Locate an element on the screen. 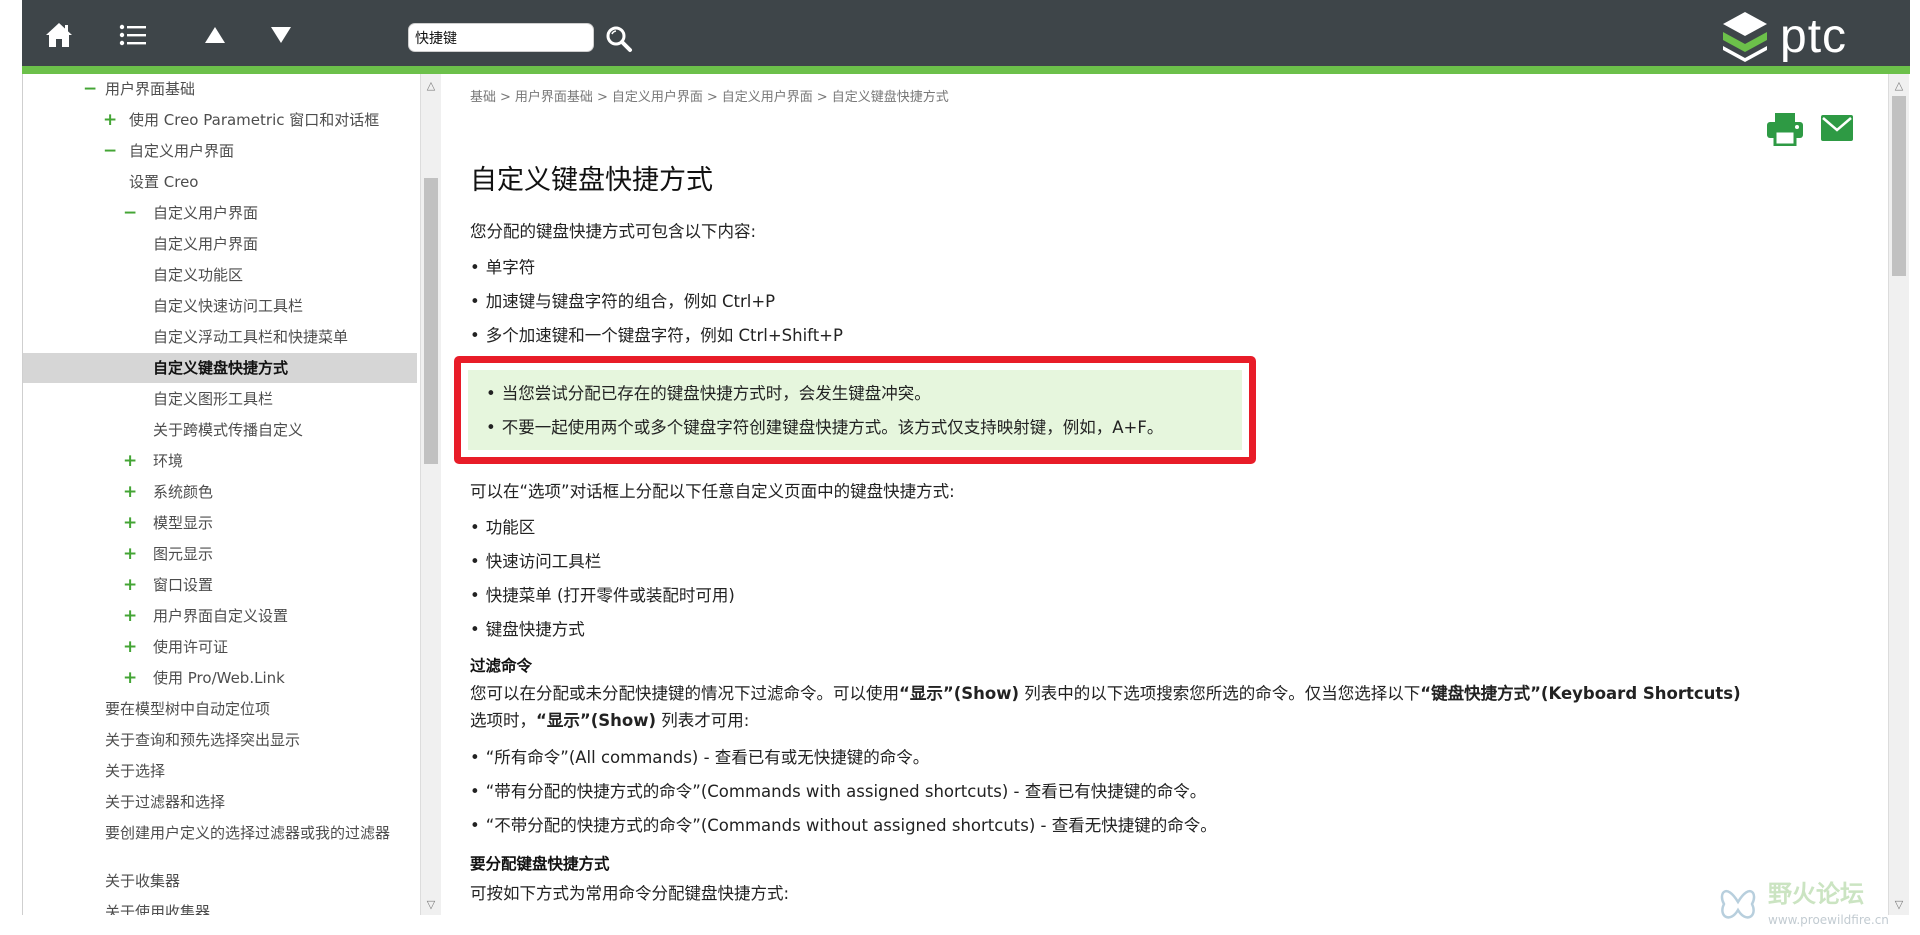 The image size is (1920, 935). filter-text-segment: 选项时， is located at coordinates (503, 720).